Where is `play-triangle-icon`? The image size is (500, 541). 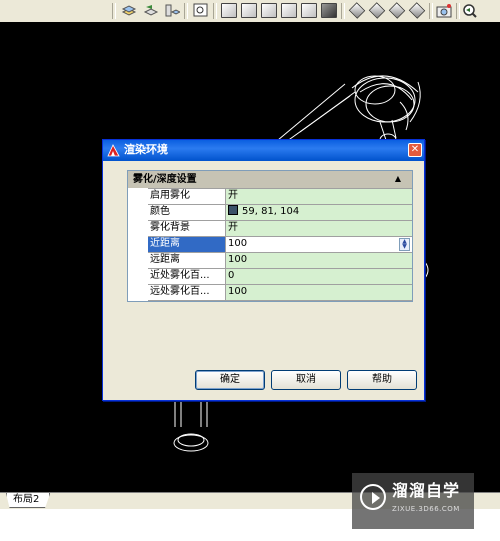
play-triangle-icon is located at coordinates (376, 498).